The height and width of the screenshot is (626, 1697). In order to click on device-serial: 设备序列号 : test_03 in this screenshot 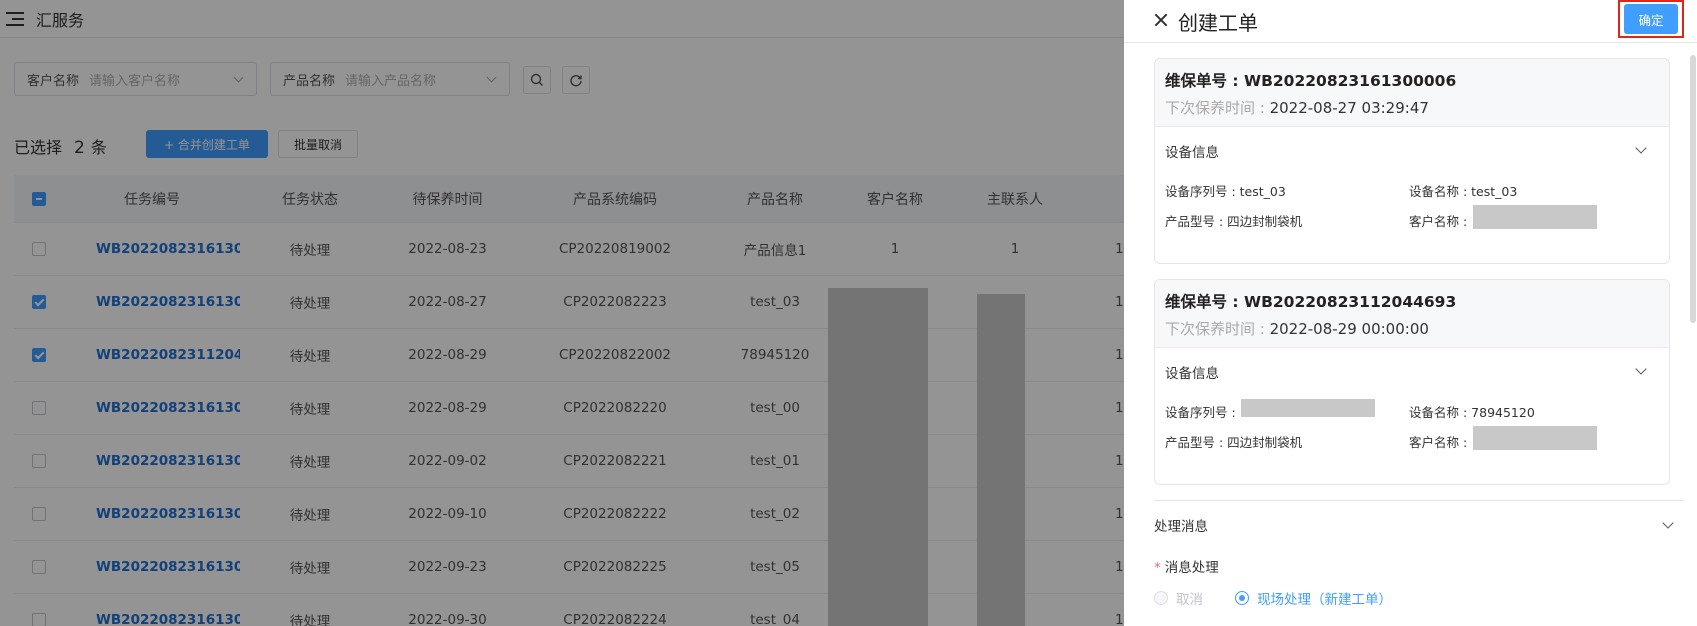, I will do `click(1225, 191)`.